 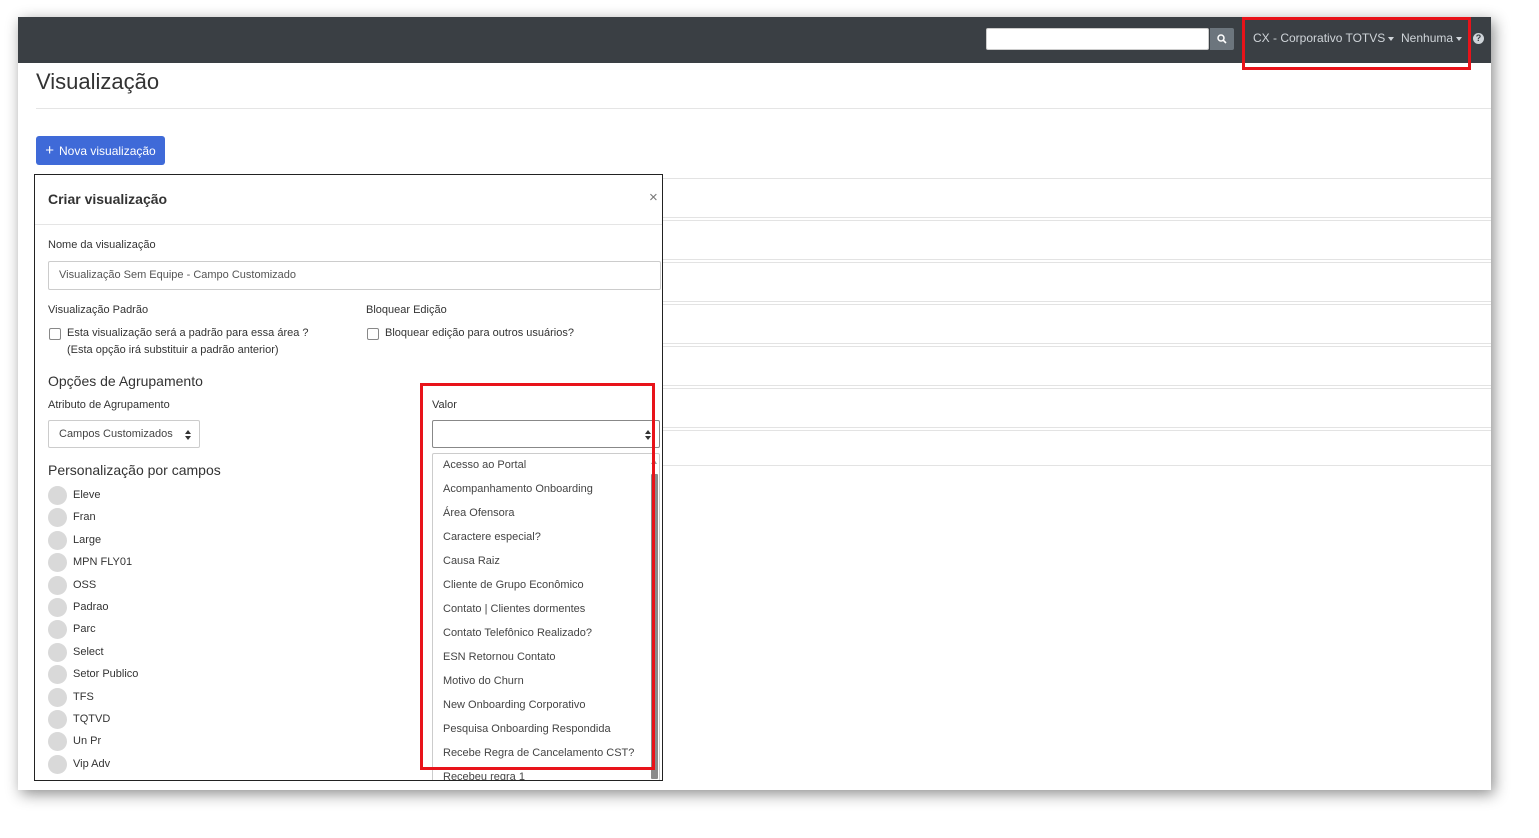 What do you see at coordinates (499, 657) in the screenshot?
I see `dropdown-option: ESN Retornou Contato` at bounding box center [499, 657].